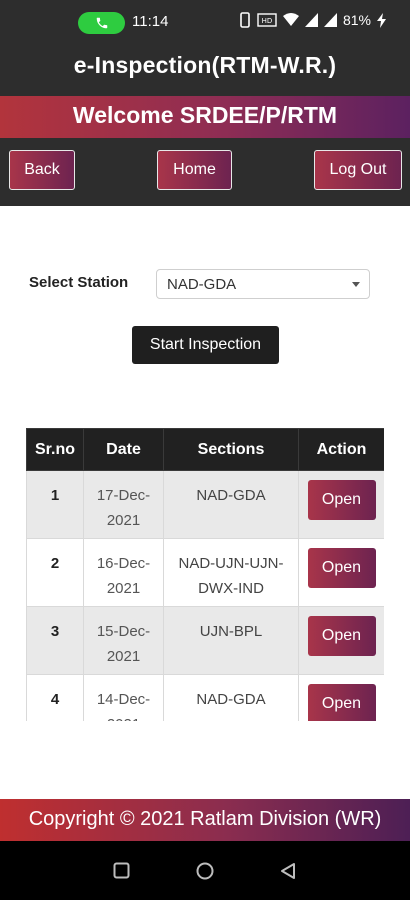  I want to click on back-button: Back, so click(42, 170).